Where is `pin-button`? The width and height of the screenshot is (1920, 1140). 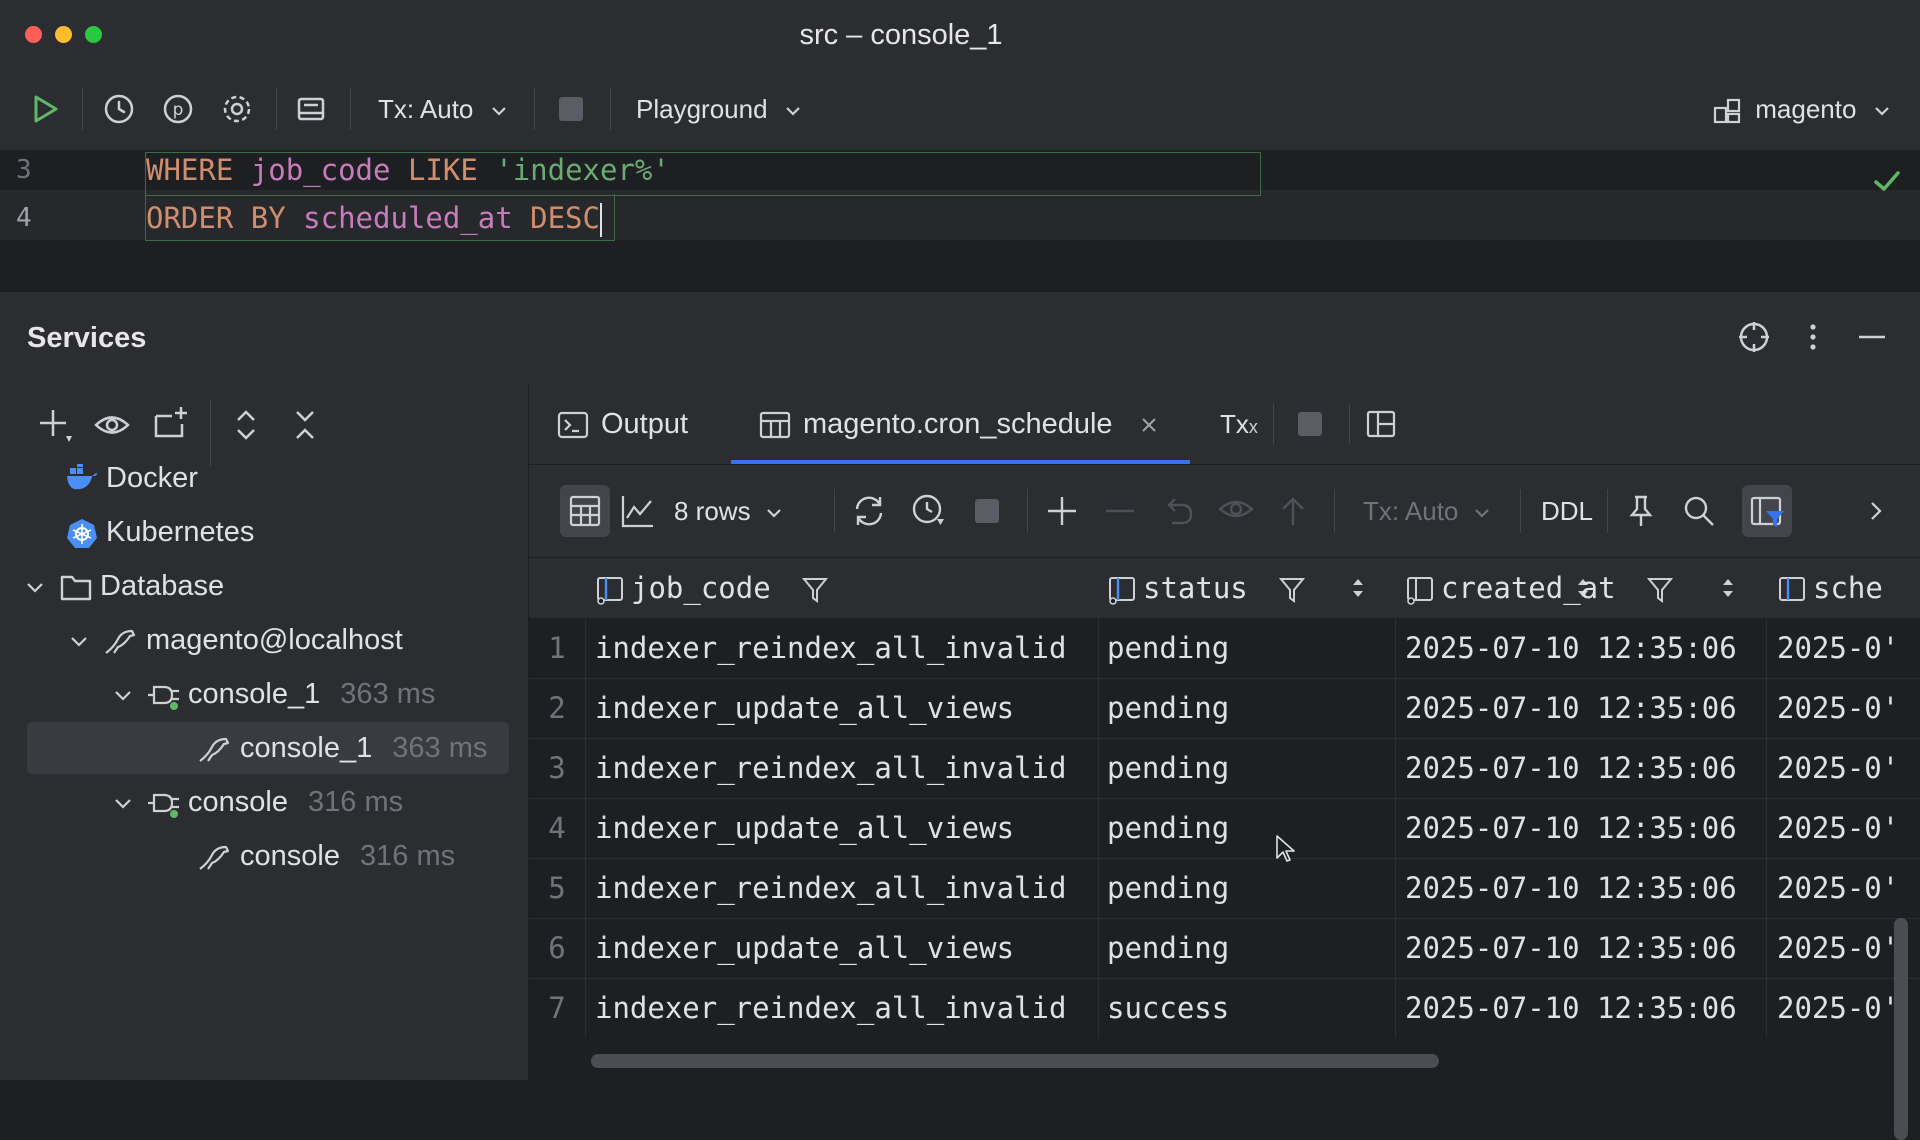
pin-button is located at coordinates (1641, 511).